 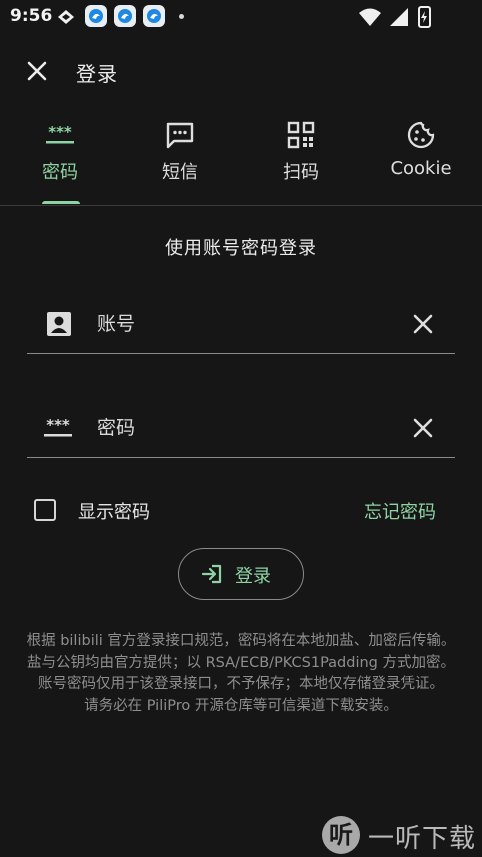 I want to click on clear-password-icon, so click(x=423, y=428).